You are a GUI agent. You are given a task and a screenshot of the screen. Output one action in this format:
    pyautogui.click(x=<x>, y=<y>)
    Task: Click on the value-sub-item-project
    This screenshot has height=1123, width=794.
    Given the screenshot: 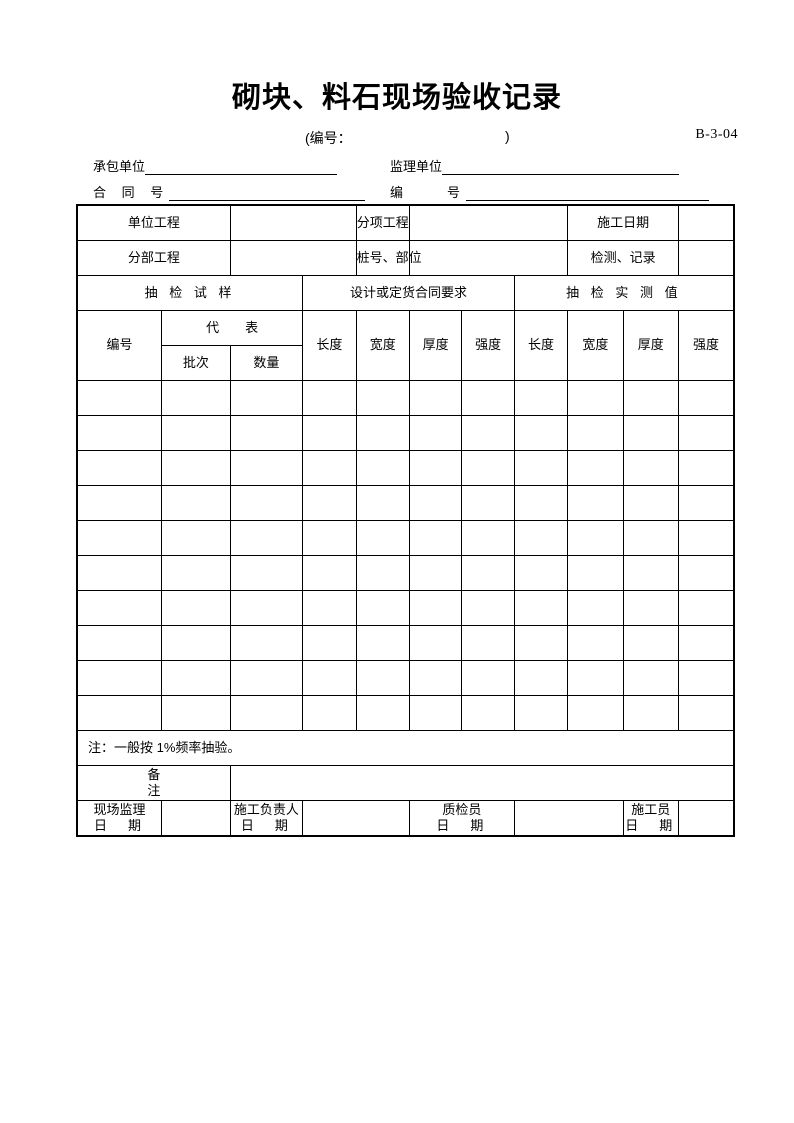 What is the action you would take?
    pyautogui.click(x=488, y=222)
    